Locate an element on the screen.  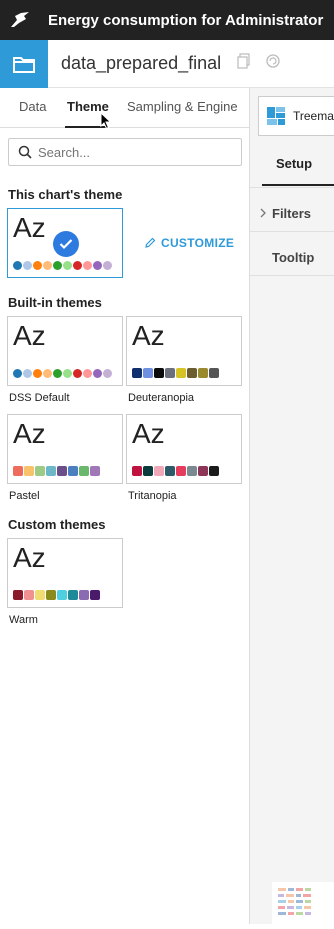
page-title: Energy consumption for Administrator is located at coordinates (186, 20).